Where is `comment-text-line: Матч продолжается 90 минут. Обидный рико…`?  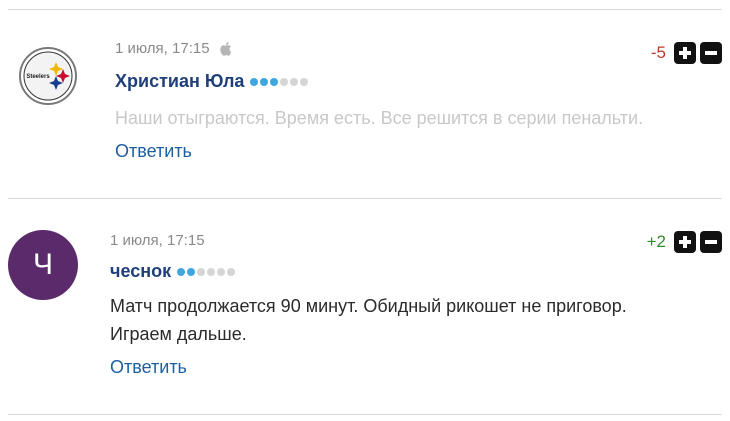
comment-text-line: Матч продолжается 90 минут. Обидный рико… is located at coordinates (368, 306).